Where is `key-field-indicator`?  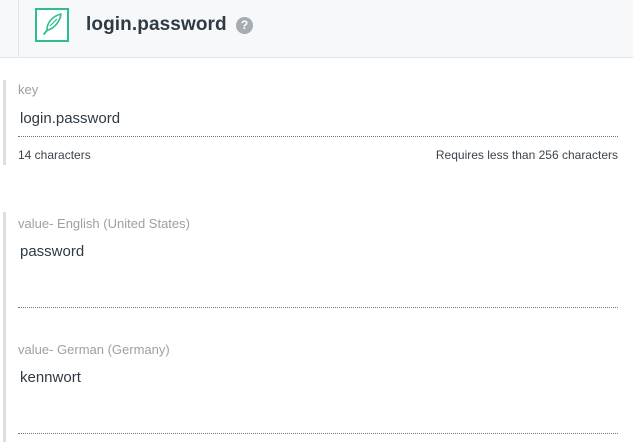 key-field-indicator is located at coordinates (4, 122).